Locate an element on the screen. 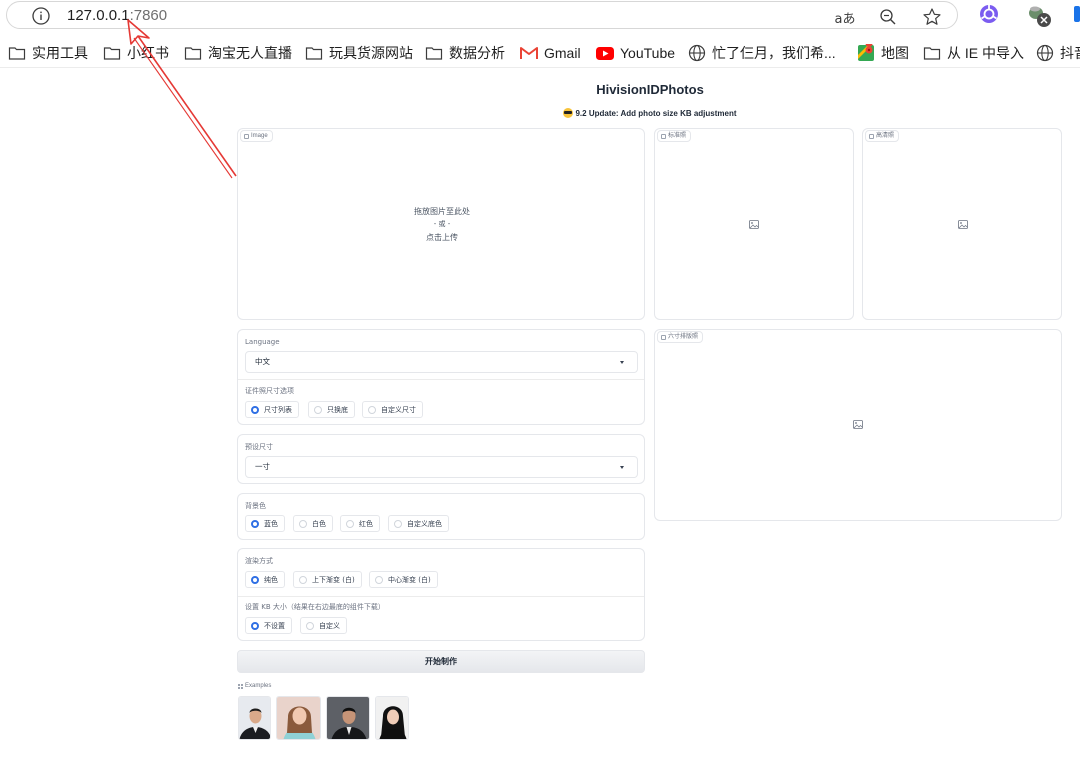  preset-size-label: 预设尺寸 is located at coordinates (259, 447).